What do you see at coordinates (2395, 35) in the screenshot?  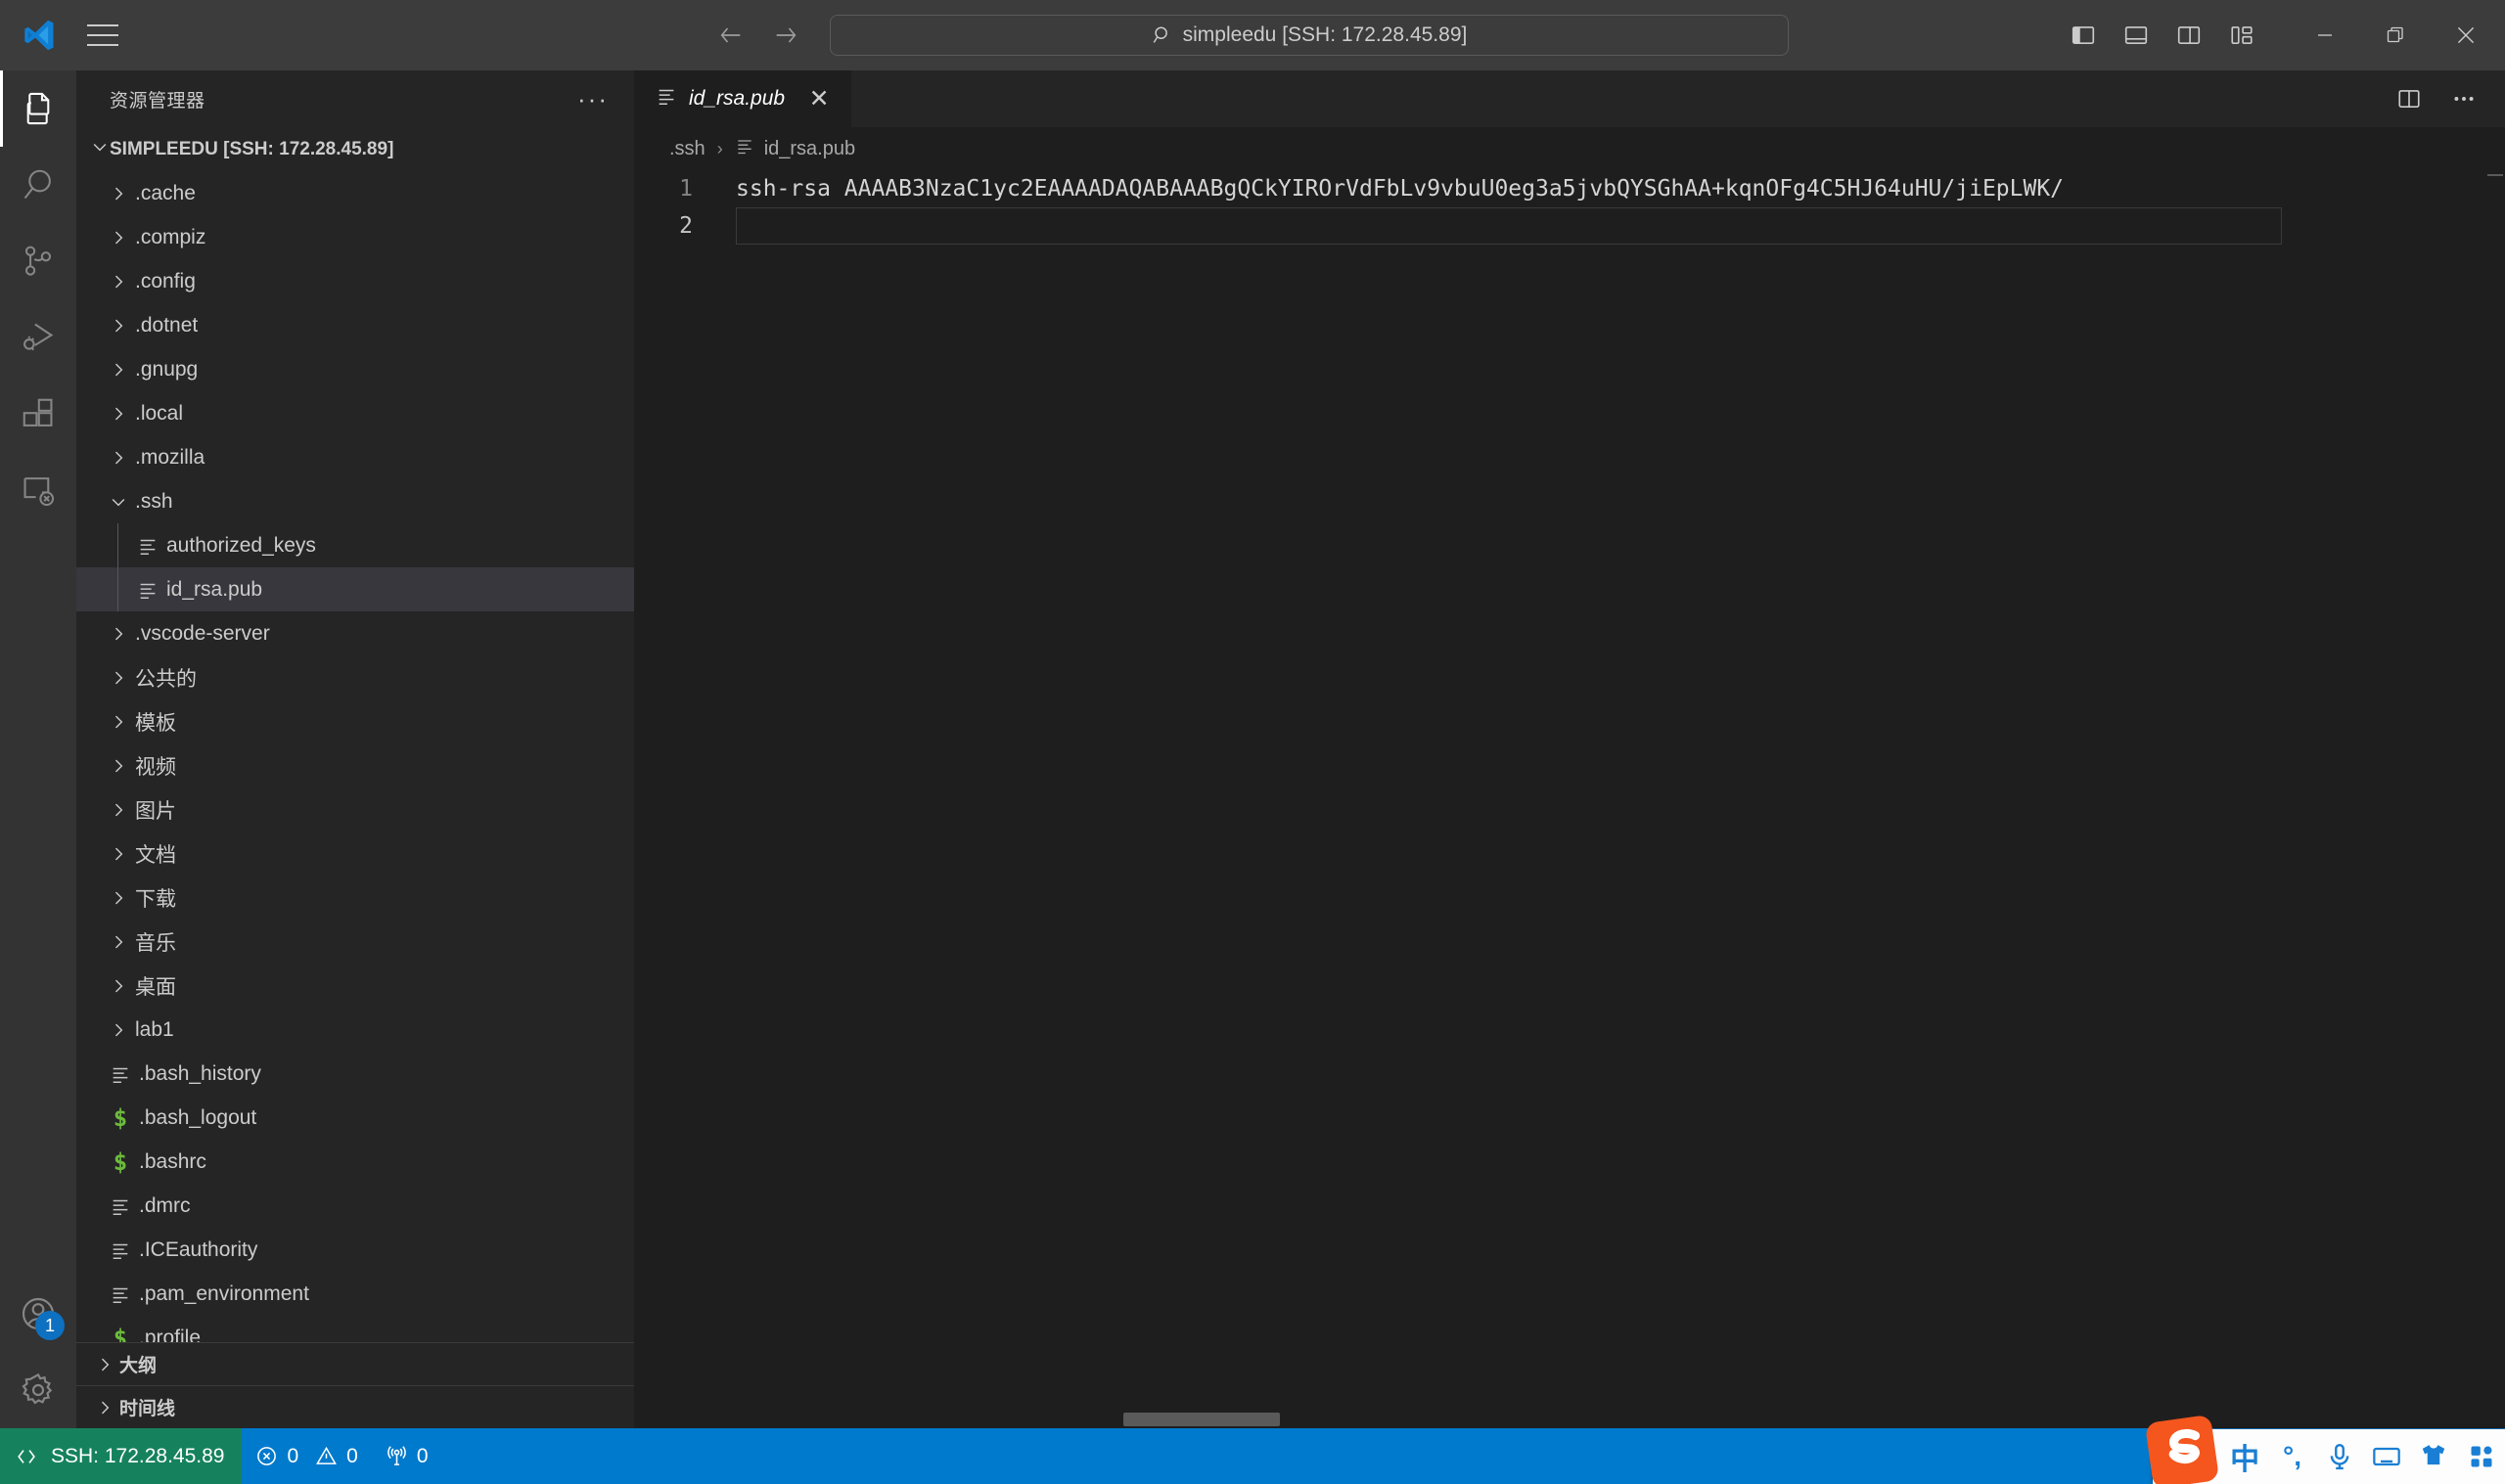 I see `restore-button` at bounding box center [2395, 35].